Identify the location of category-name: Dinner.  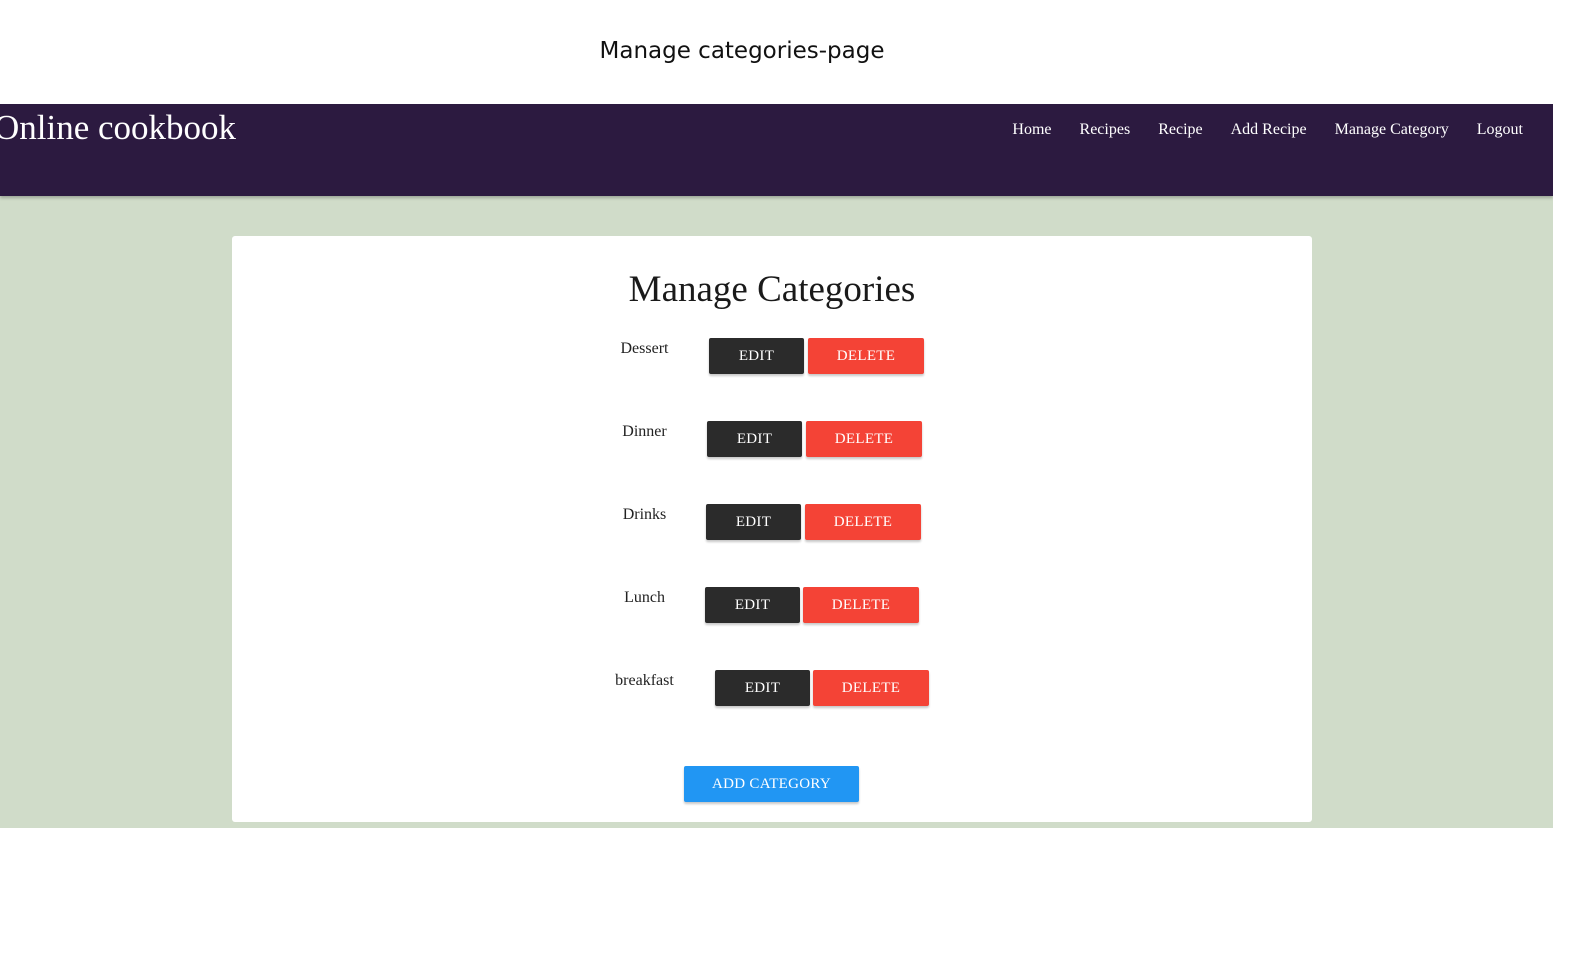
(644, 431).